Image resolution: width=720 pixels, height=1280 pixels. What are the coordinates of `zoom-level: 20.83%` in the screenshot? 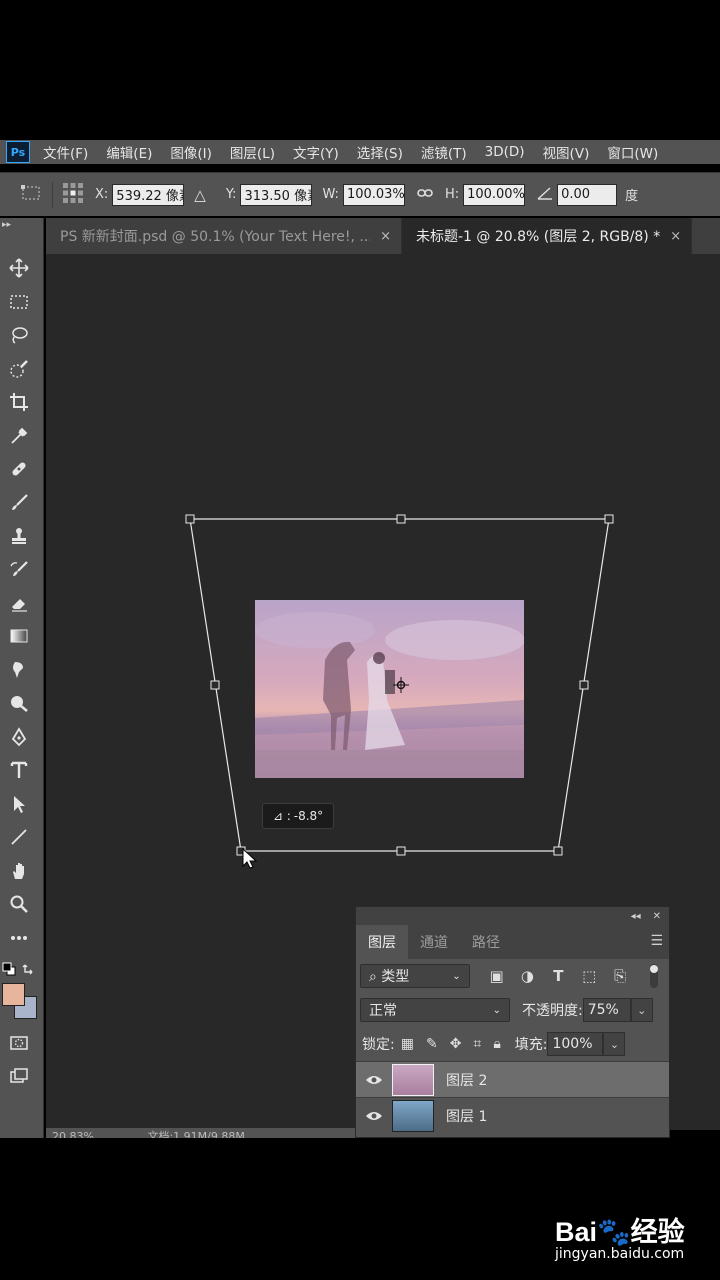 It's located at (73, 1134).